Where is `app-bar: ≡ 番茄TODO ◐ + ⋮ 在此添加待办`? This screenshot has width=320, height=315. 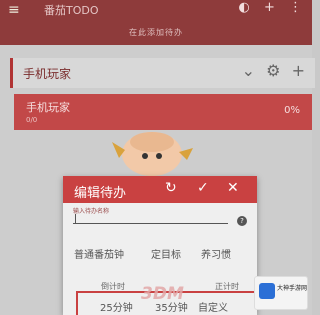 app-bar: ≡ 番茄TODO ◐ + ⋮ 在此添加待办 is located at coordinates (156, 22).